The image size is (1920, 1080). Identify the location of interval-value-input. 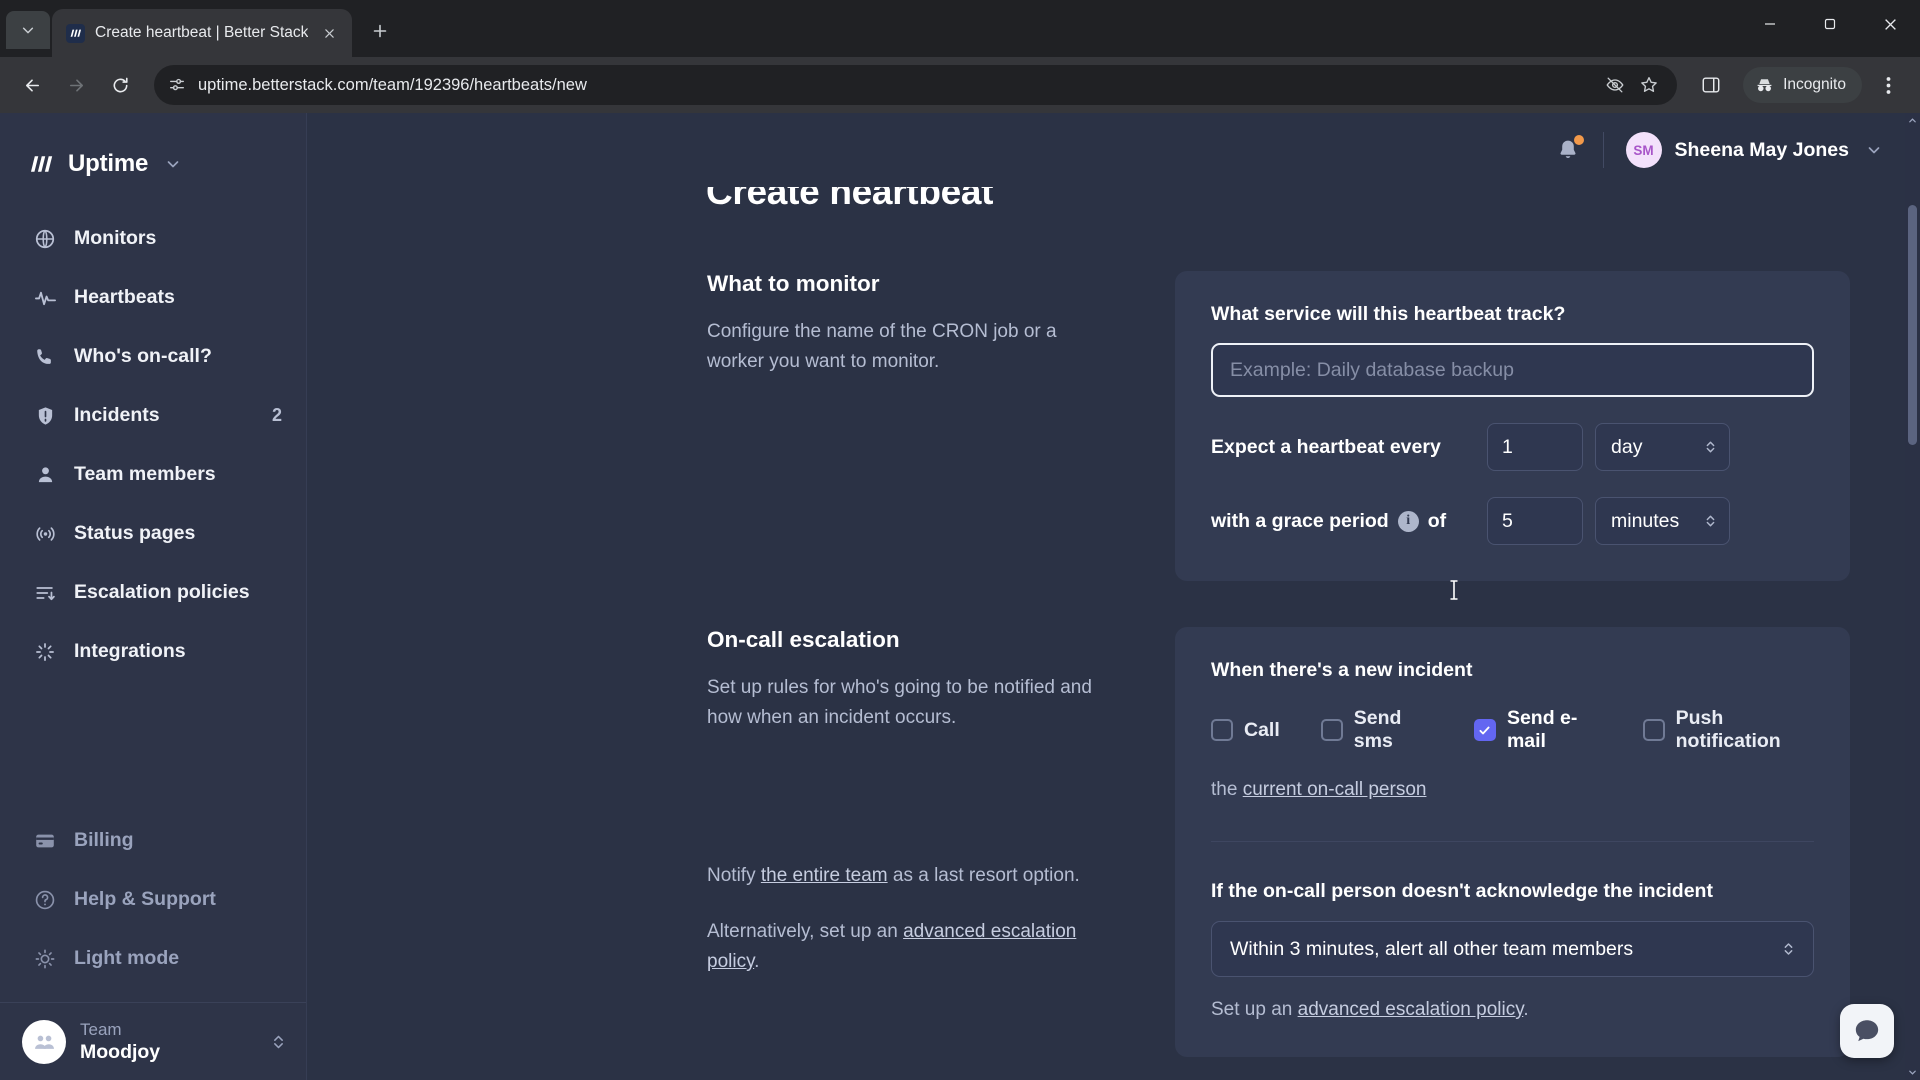
(1535, 447).